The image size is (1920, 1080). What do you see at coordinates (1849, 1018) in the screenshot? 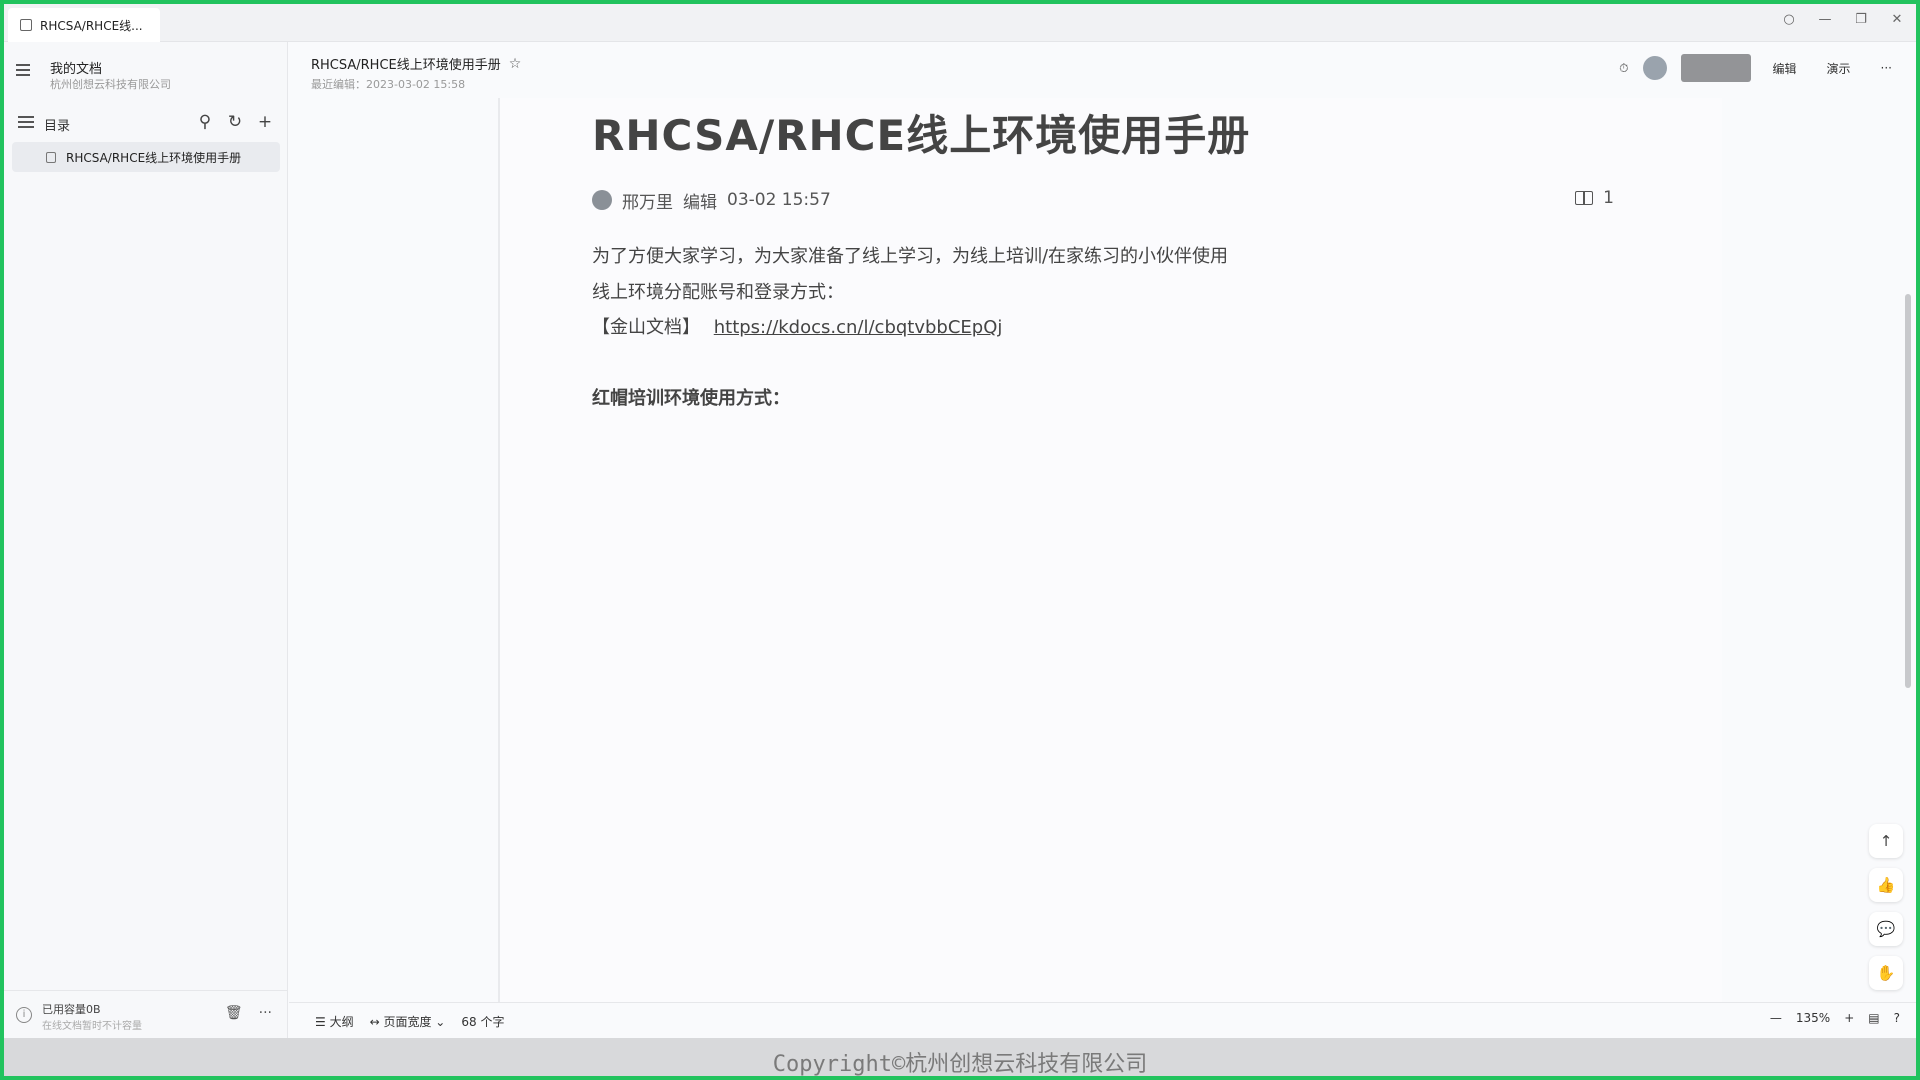
I see `zoom-in-button: +` at bounding box center [1849, 1018].